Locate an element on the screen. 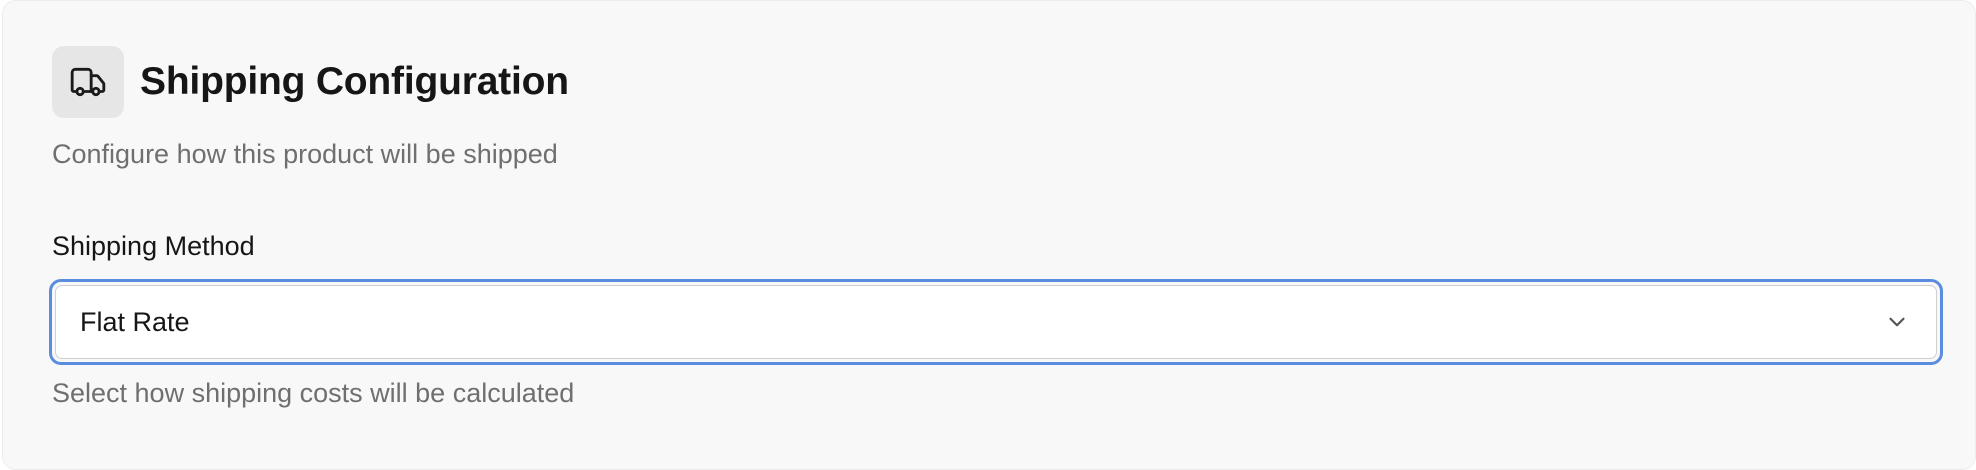  section-title: Shipping Configuration is located at coordinates (354, 81).